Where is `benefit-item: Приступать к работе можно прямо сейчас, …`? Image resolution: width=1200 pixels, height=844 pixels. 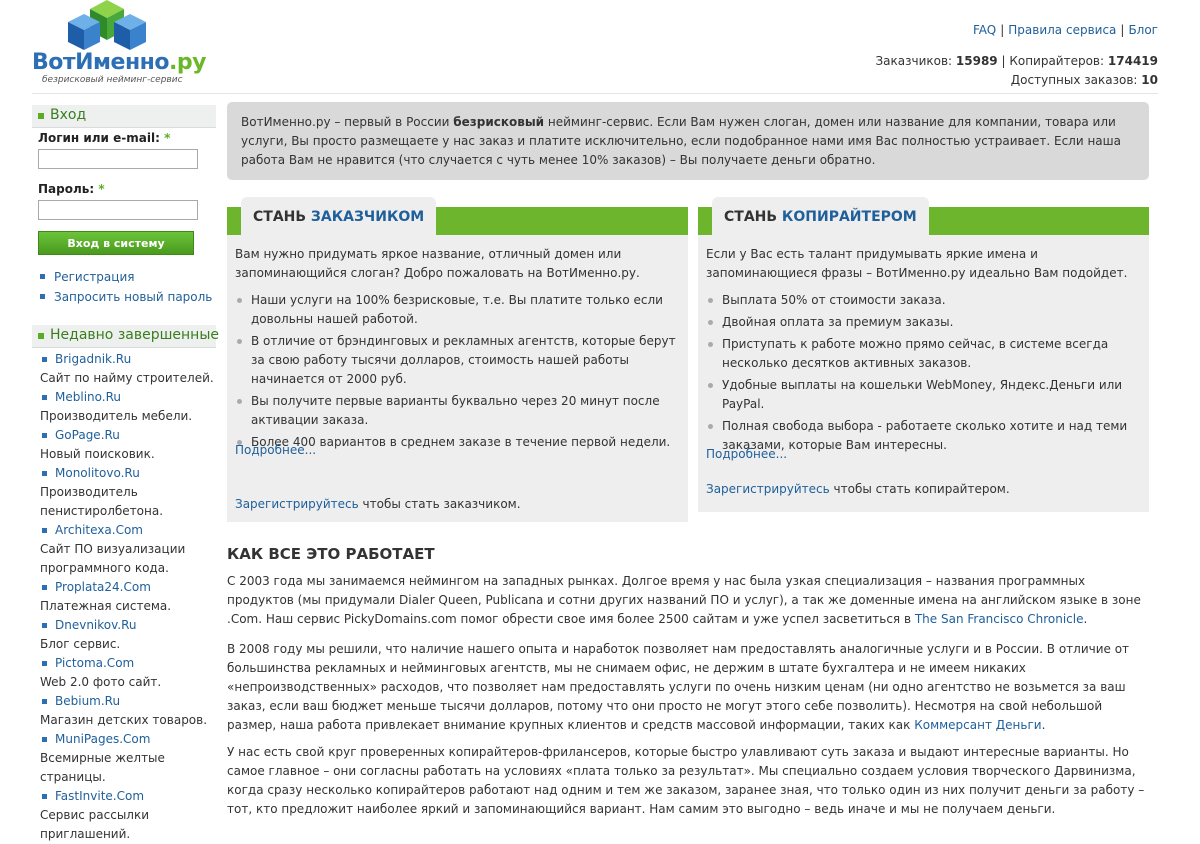 benefit-item: Приступать к работе можно прямо сейчас, … is located at coordinates (921, 354).